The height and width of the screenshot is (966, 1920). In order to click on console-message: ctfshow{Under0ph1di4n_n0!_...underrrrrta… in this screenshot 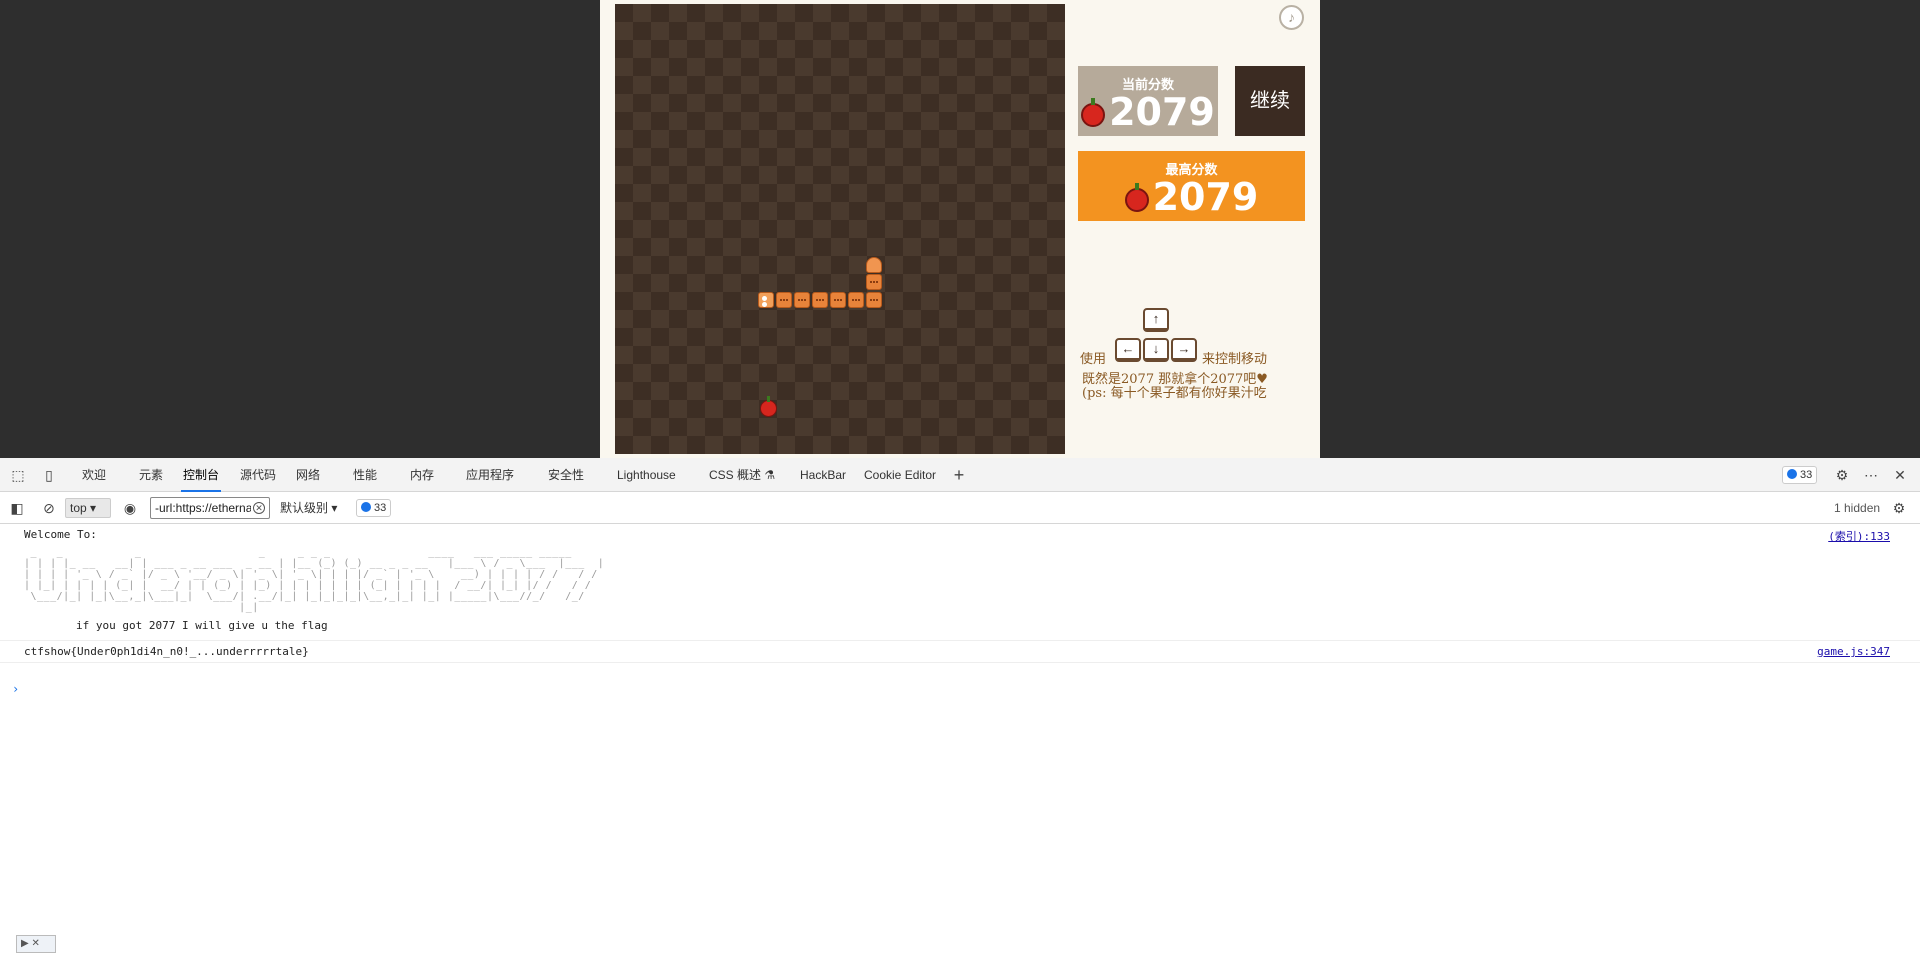, I will do `click(960, 652)`.